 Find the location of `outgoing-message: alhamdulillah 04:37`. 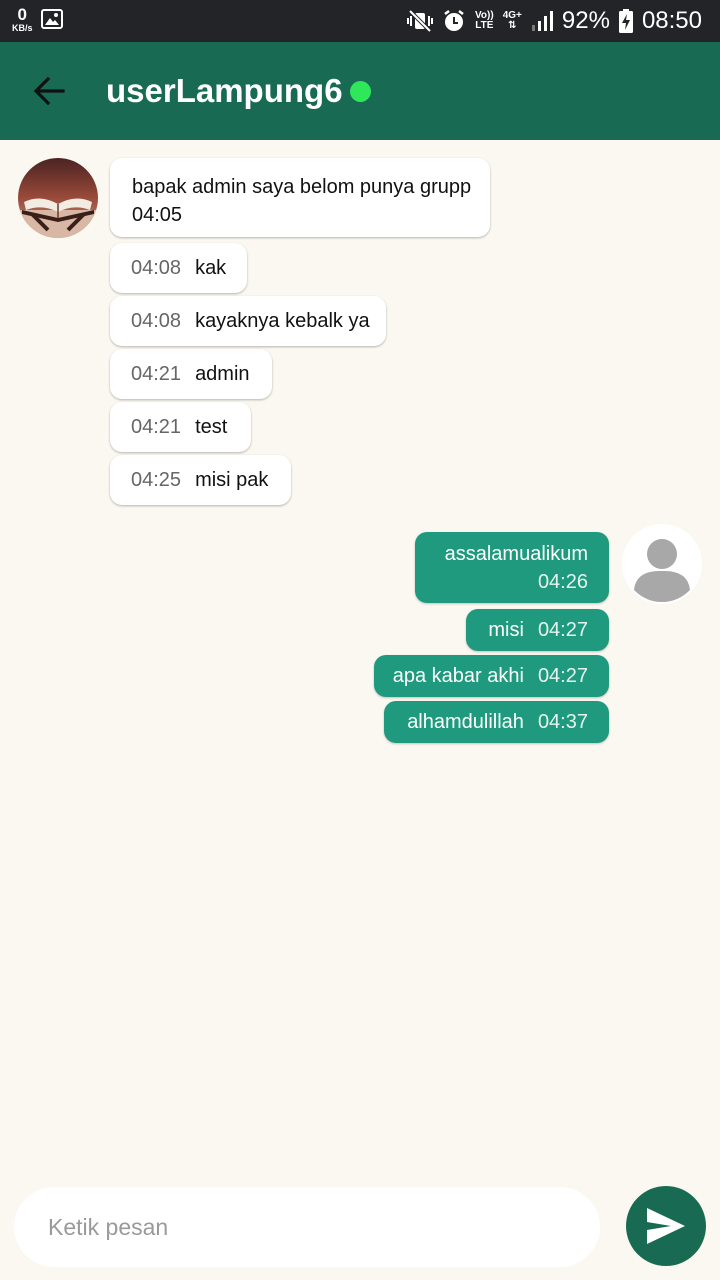

outgoing-message: alhamdulillah 04:37 is located at coordinates (496, 722).